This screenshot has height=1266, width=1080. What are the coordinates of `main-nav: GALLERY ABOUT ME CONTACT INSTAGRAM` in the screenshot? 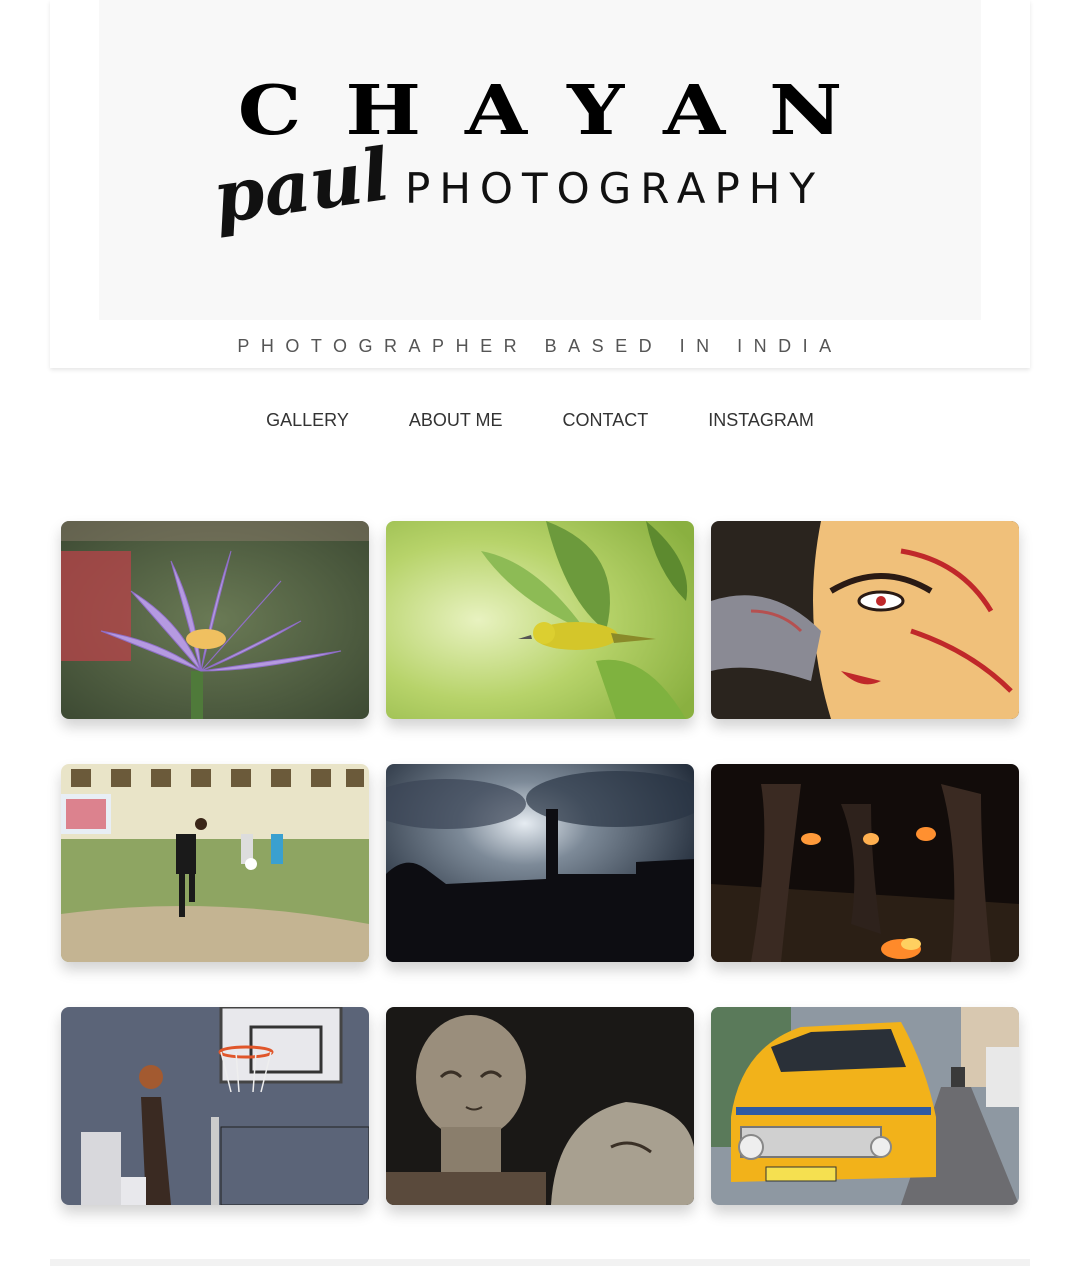 It's located at (540, 420).